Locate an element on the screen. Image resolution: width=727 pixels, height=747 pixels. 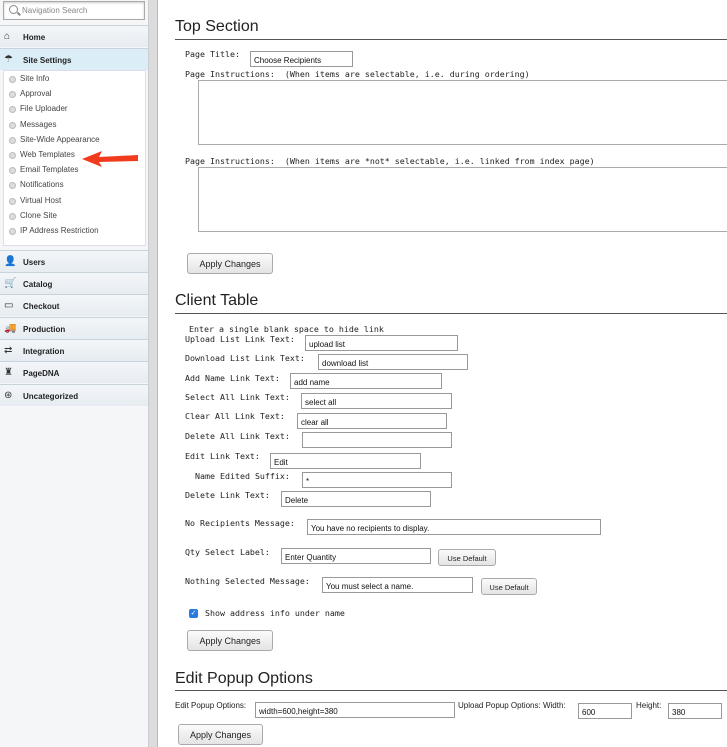
qty-select-label: Qty Select Label: is located at coordinates (227, 552).